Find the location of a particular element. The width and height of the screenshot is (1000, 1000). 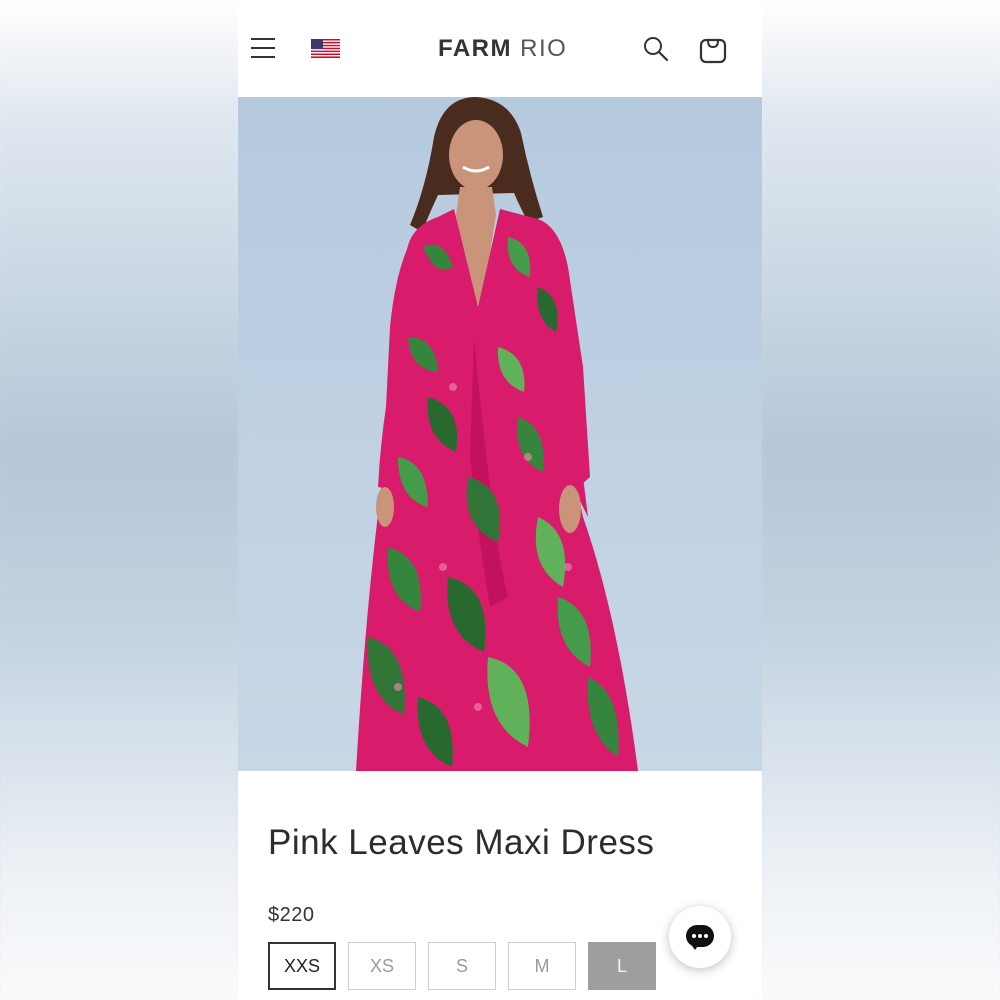

menu-icon is located at coordinates (264, 48).